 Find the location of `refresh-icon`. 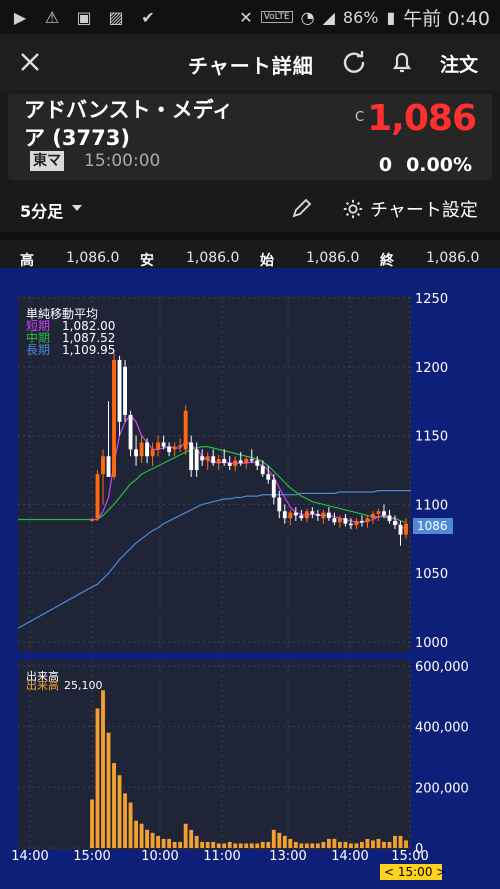

refresh-icon is located at coordinates (354, 62).